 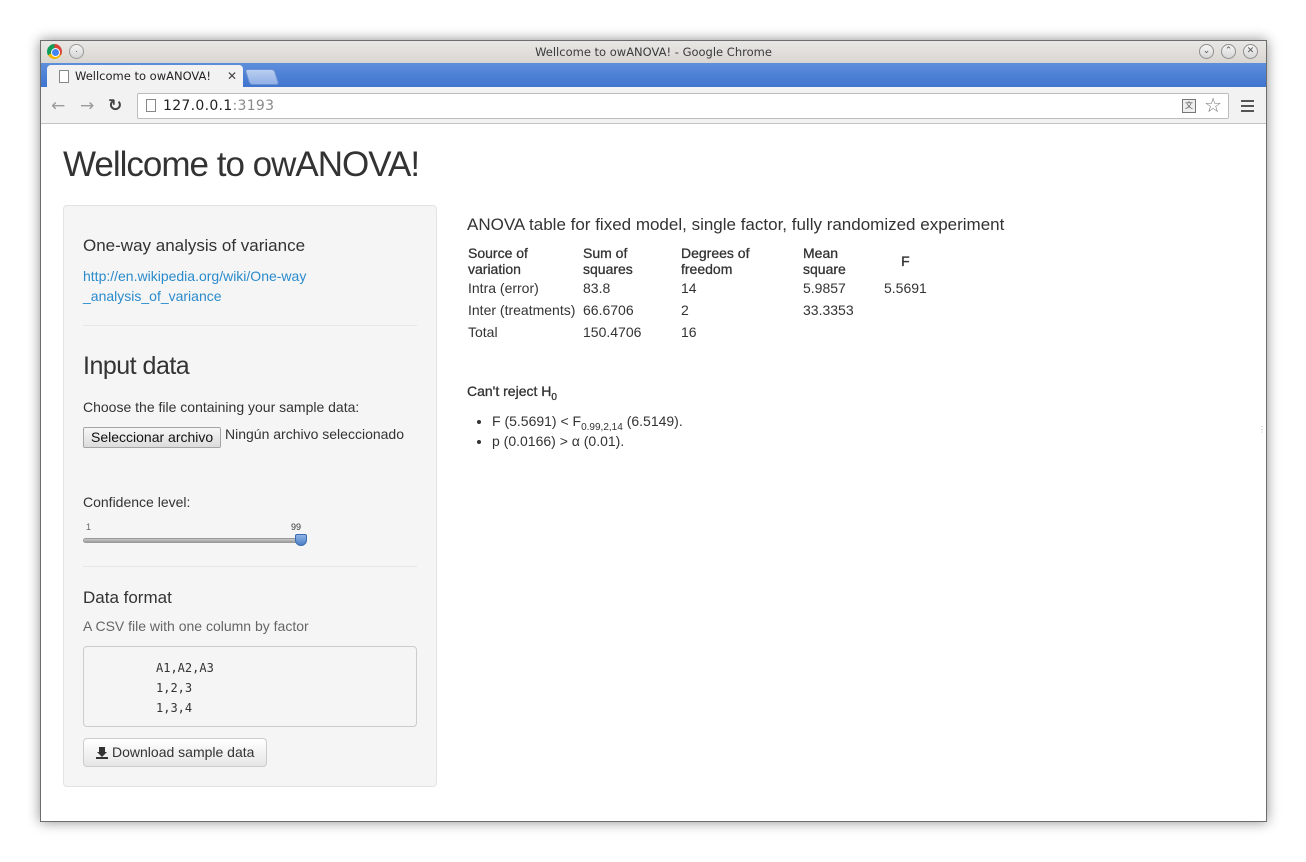 I want to click on column-header: Degrees of freedom, so click(x=715, y=261).